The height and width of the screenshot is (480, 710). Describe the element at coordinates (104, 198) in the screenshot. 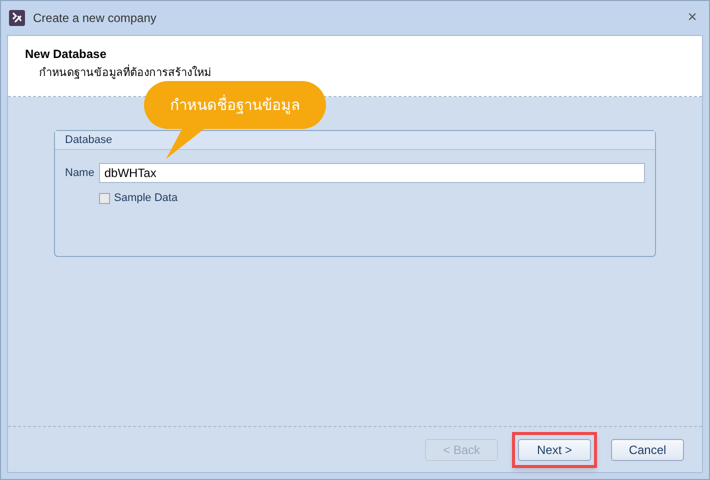

I see `sample-data-checkbox` at that location.